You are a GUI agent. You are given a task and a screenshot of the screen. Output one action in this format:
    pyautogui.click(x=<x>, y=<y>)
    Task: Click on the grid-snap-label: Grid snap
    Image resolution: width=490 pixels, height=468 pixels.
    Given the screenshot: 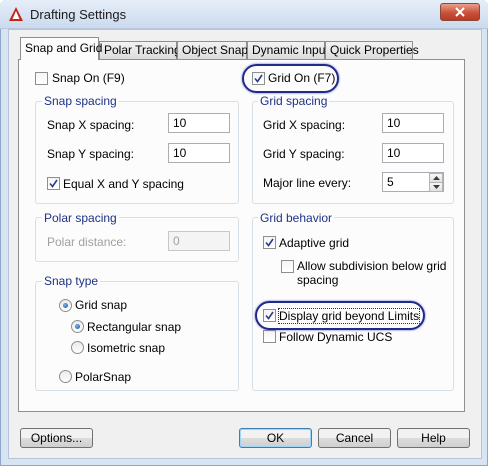 What is the action you would take?
    pyautogui.click(x=101, y=305)
    